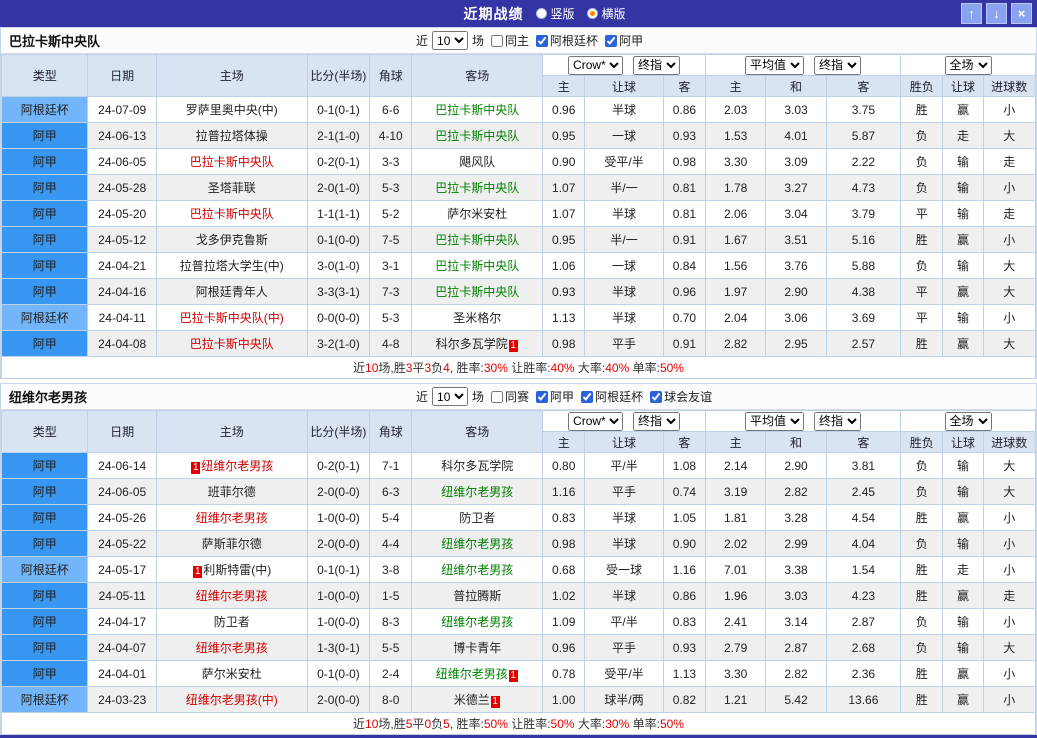  Describe the element at coordinates (735, 265) in the screenshot. I see `odds-value: 1.56` at that location.